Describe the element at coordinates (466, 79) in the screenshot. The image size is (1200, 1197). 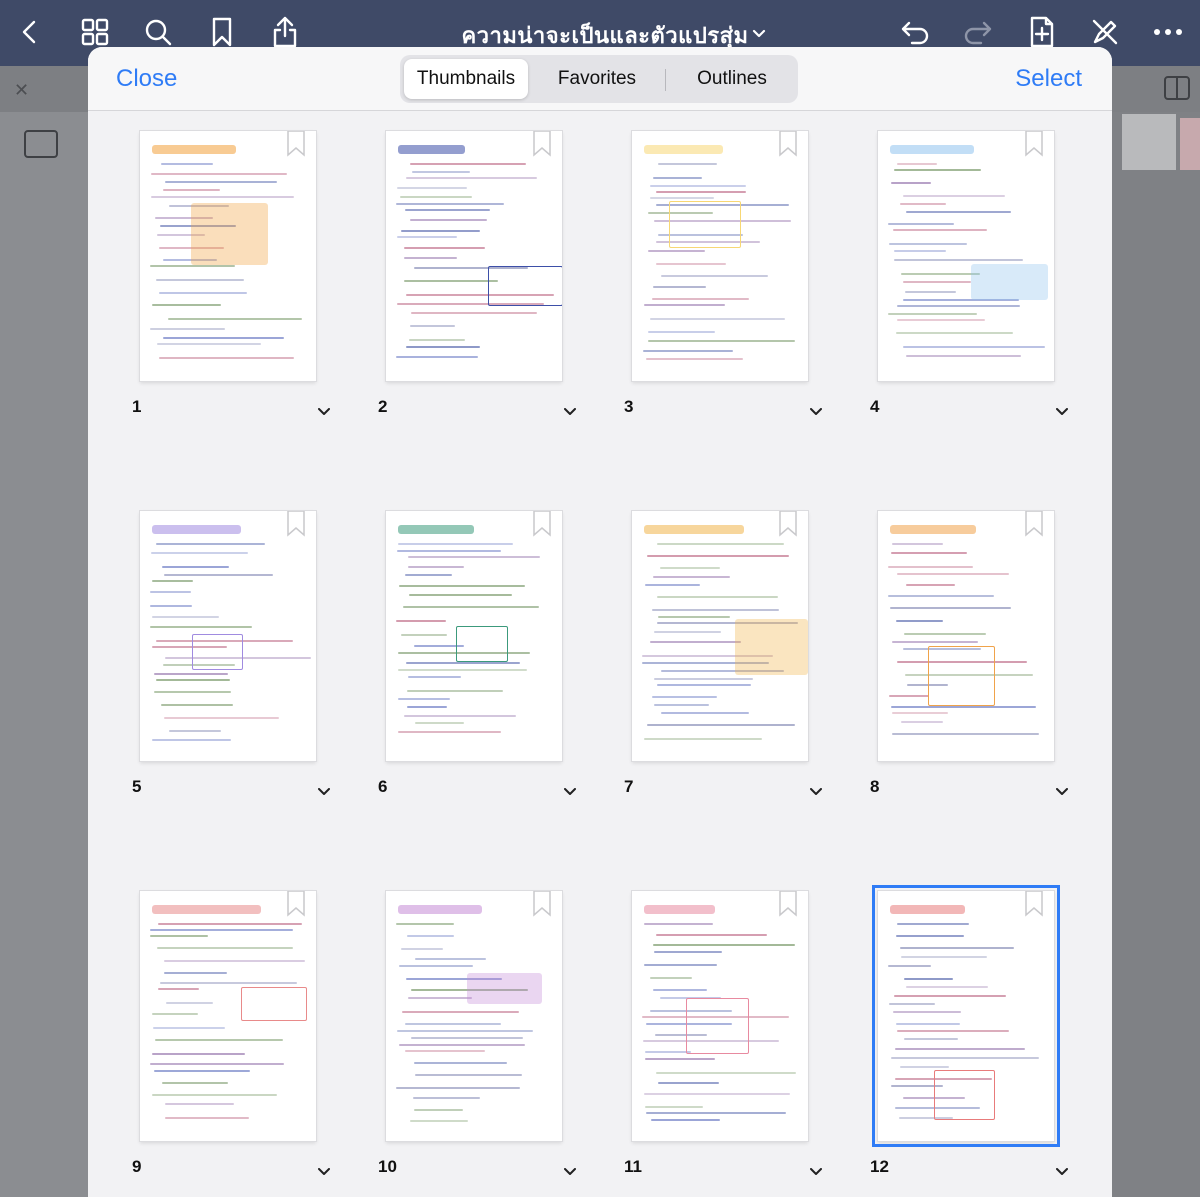
I see `tab-thumbnails: Thumbnails` at that location.